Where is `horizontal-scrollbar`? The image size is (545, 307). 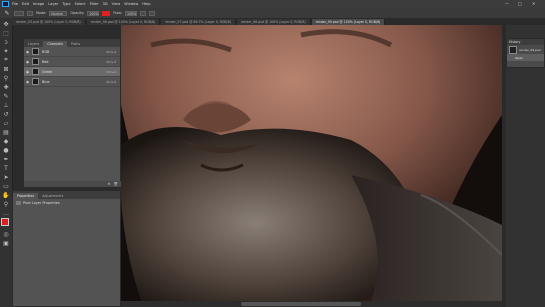
horizontal-scrollbar is located at coordinates (311, 304).